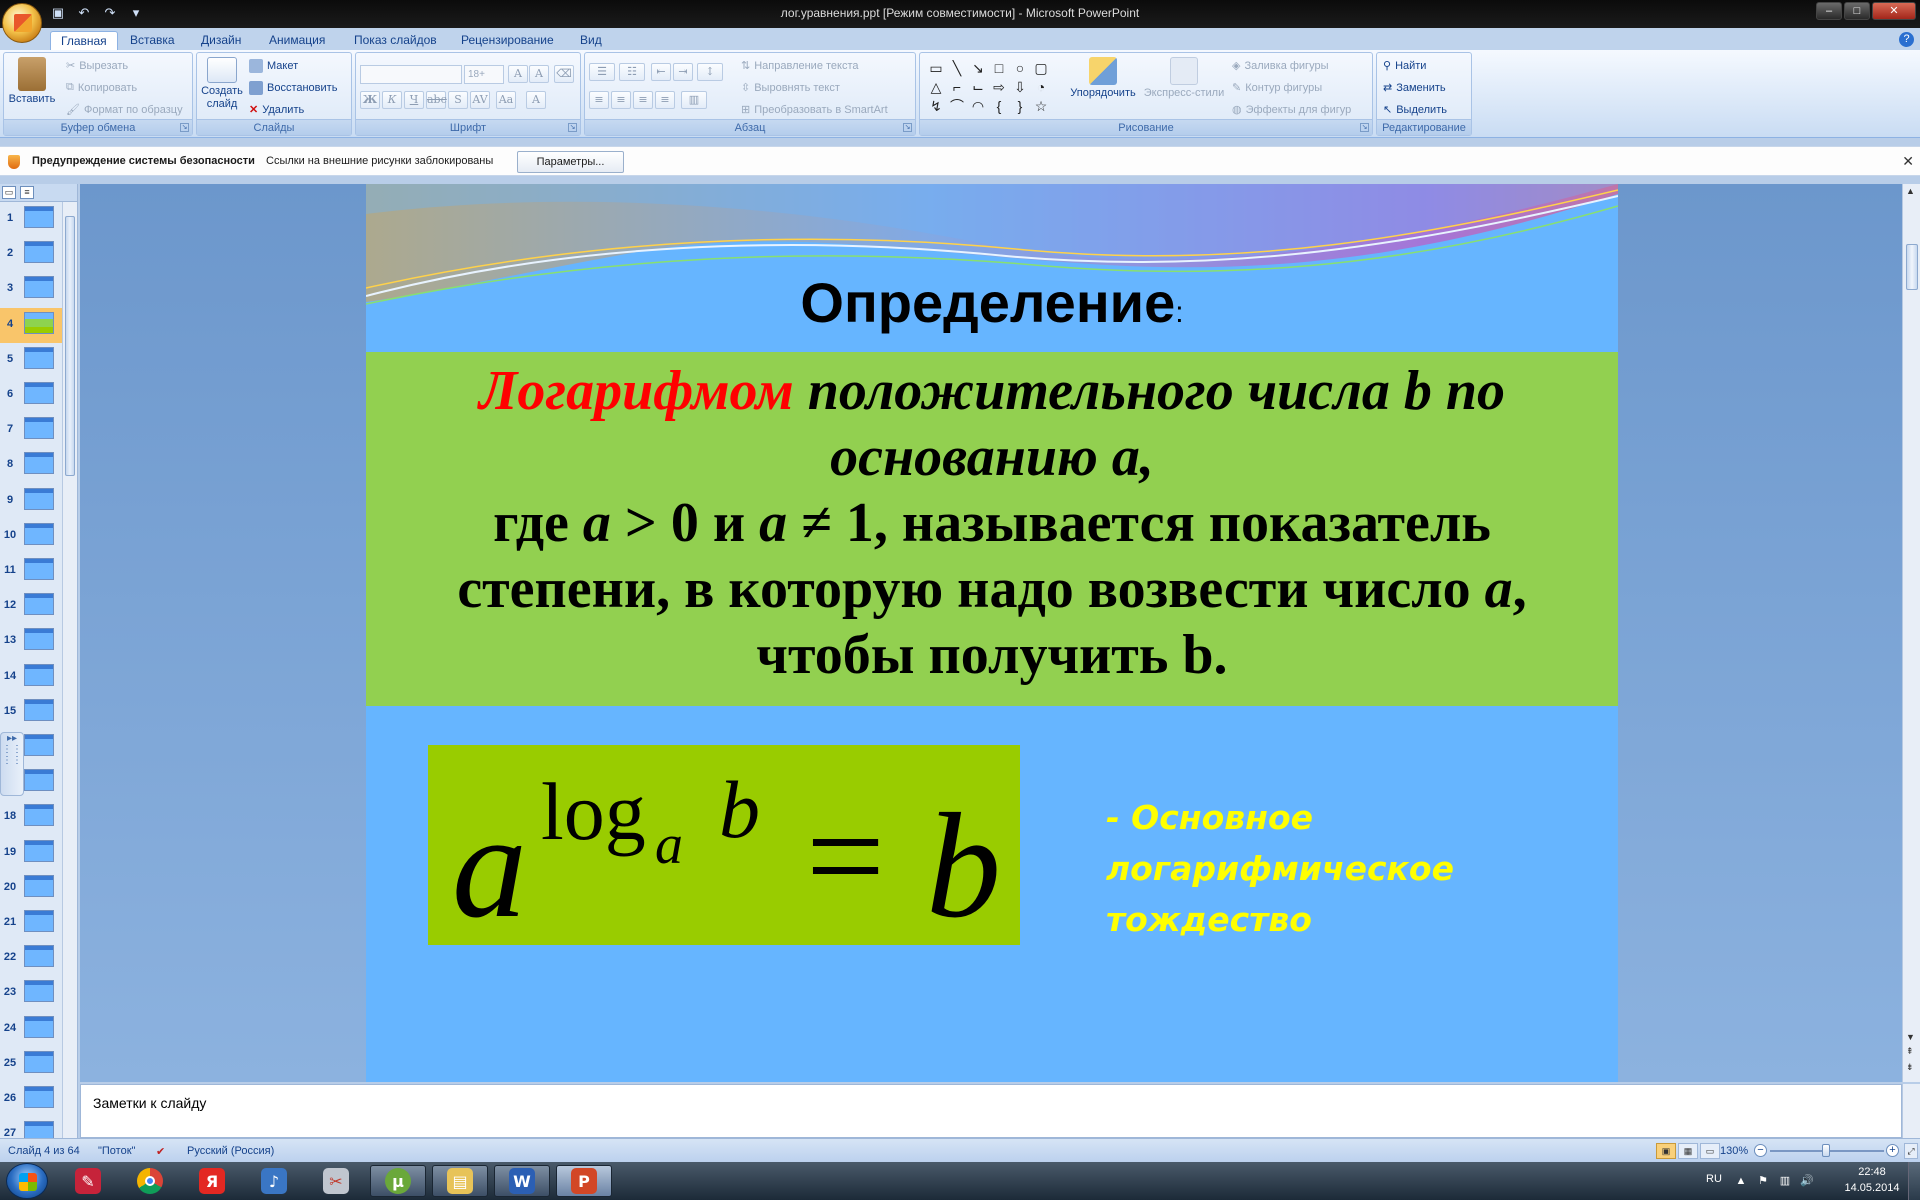 The width and height of the screenshot is (1920, 1200). Describe the element at coordinates (1910, 1067) in the screenshot. I see `next-slide-icon: ⇟` at that location.